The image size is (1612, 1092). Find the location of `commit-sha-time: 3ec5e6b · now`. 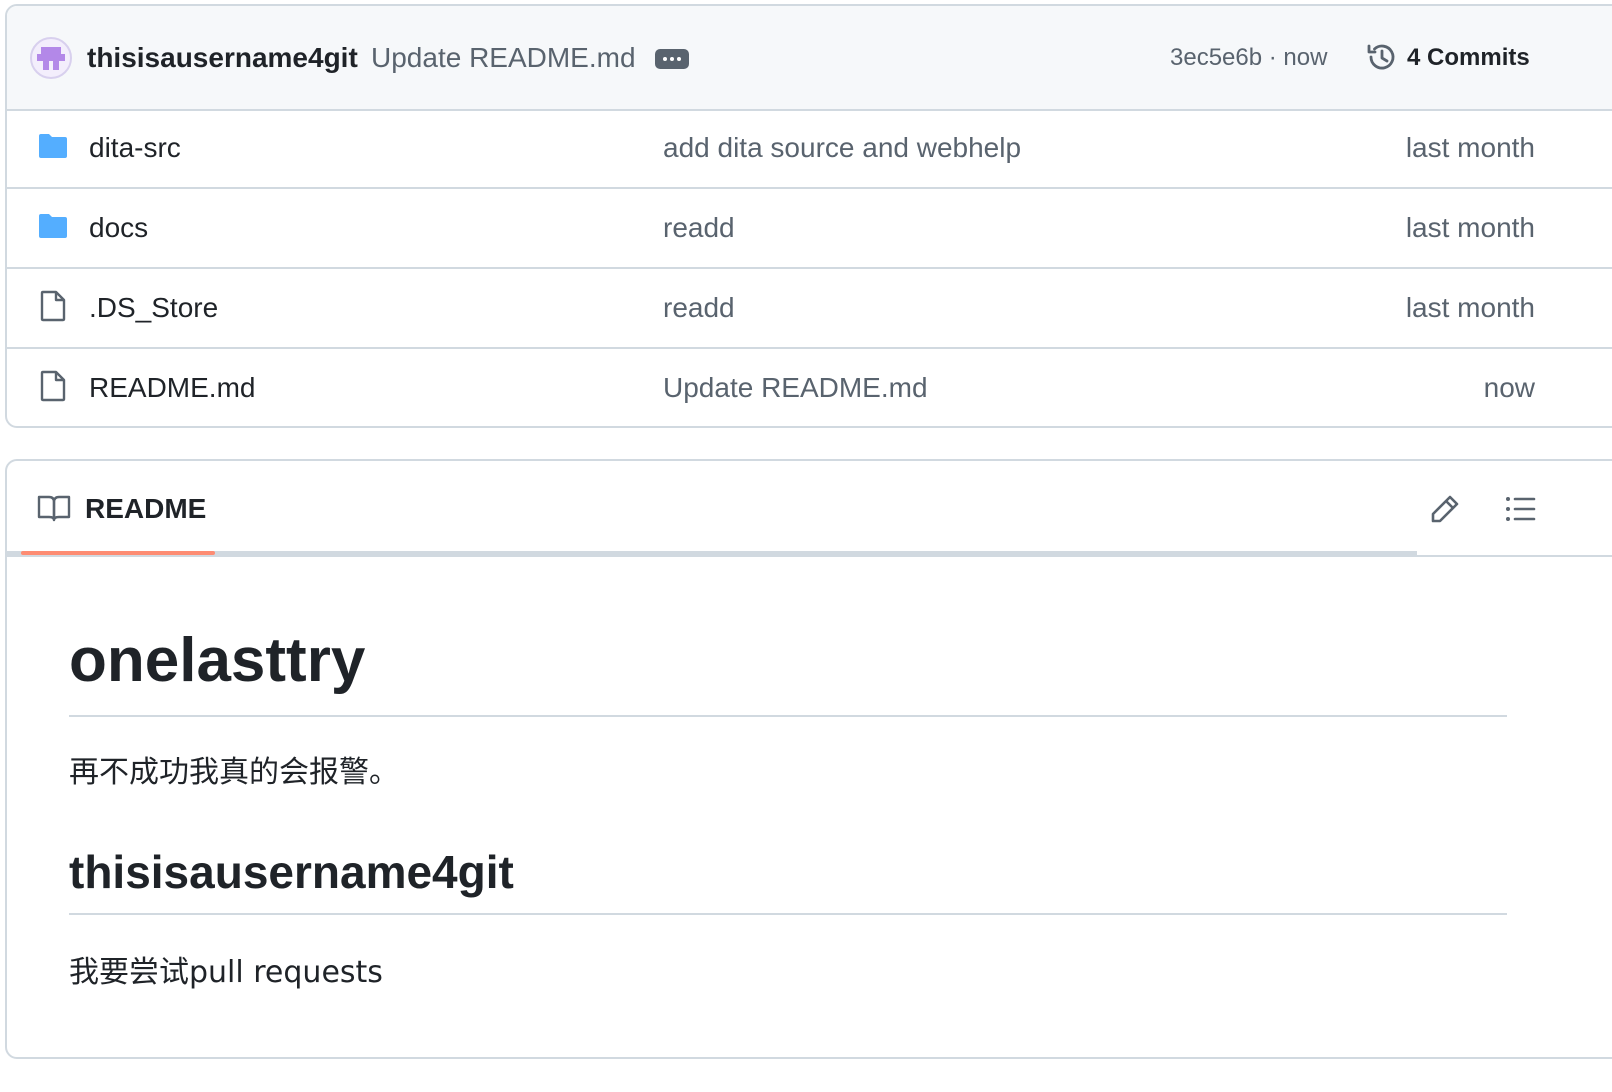

commit-sha-time: 3ec5e6b · now is located at coordinates (1248, 58).